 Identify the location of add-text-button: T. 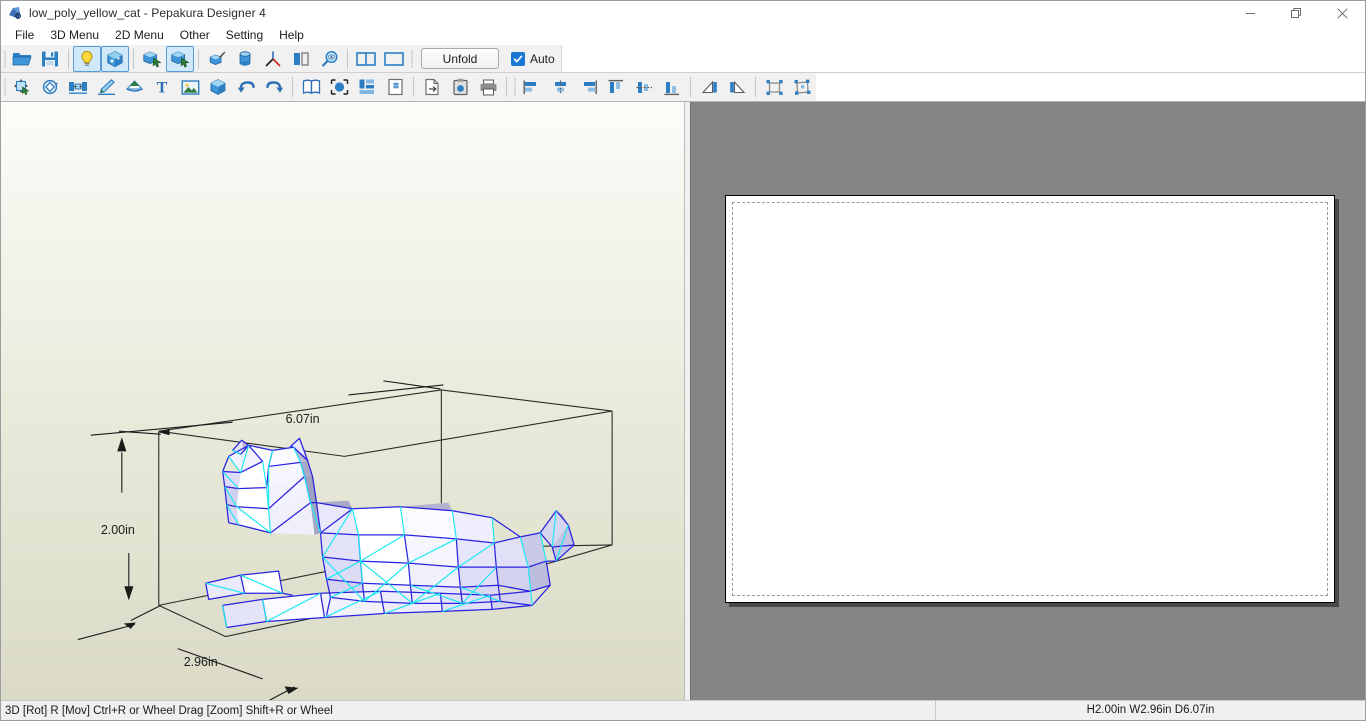
(162, 87).